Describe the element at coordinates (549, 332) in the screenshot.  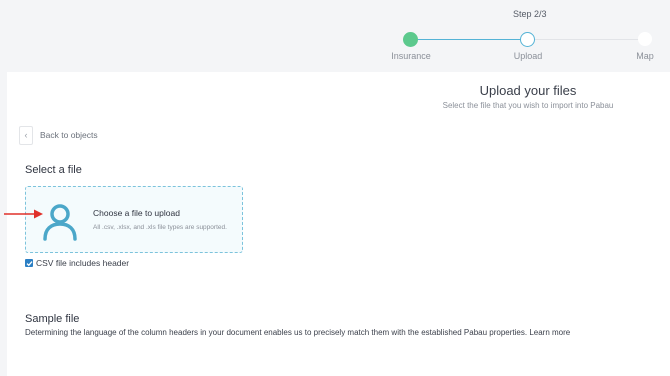
I see `learn-more-link: Learn more` at that location.